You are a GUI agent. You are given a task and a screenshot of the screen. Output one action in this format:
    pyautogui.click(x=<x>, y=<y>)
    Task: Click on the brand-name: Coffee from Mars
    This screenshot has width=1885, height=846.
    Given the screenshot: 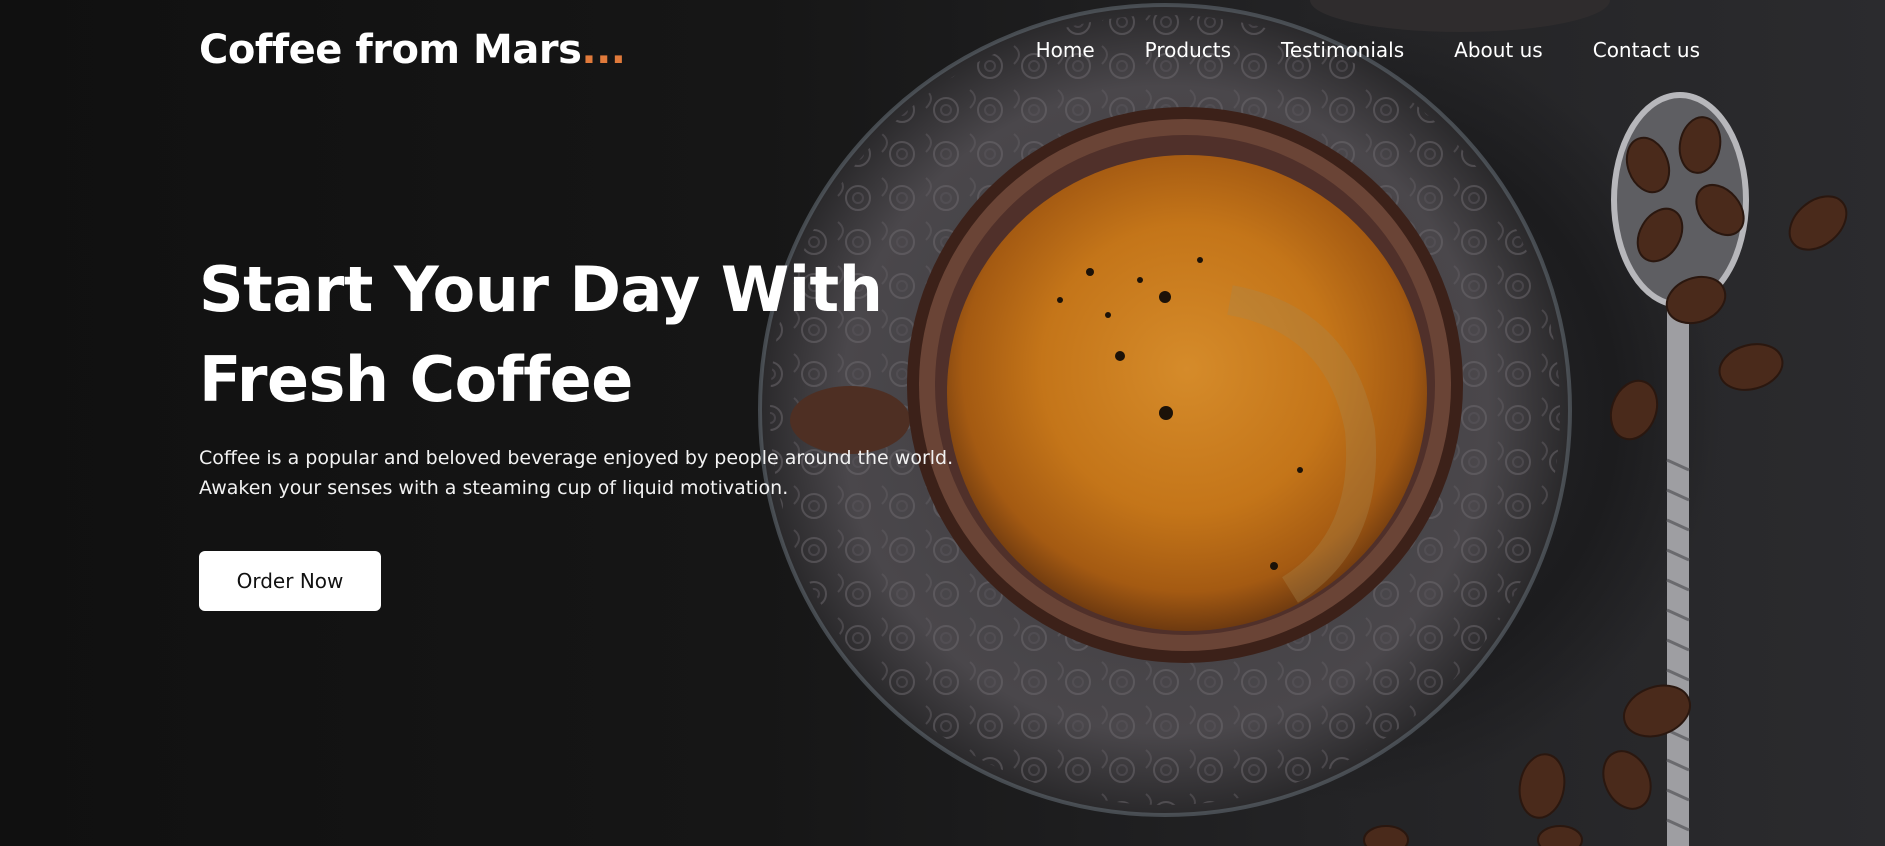 What is the action you would take?
    pyautogui.click(x=390, y=50)
    